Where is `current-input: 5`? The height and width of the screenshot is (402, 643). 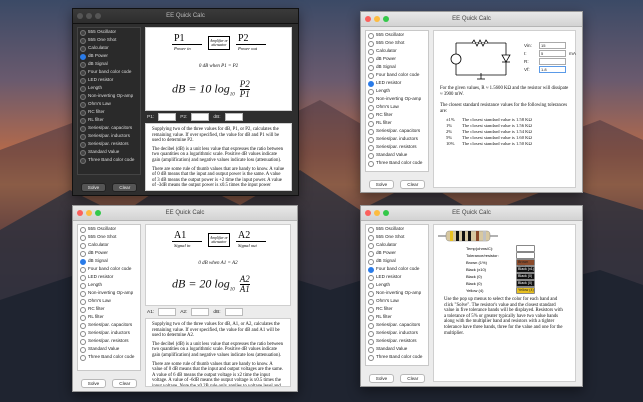
current-input: 5 is located at coordinates (552, 53).